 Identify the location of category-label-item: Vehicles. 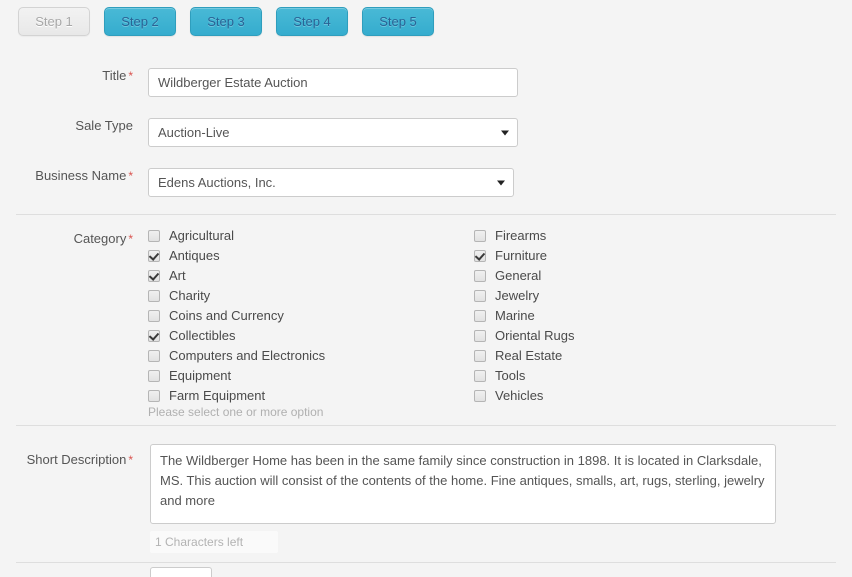
(519, 395).